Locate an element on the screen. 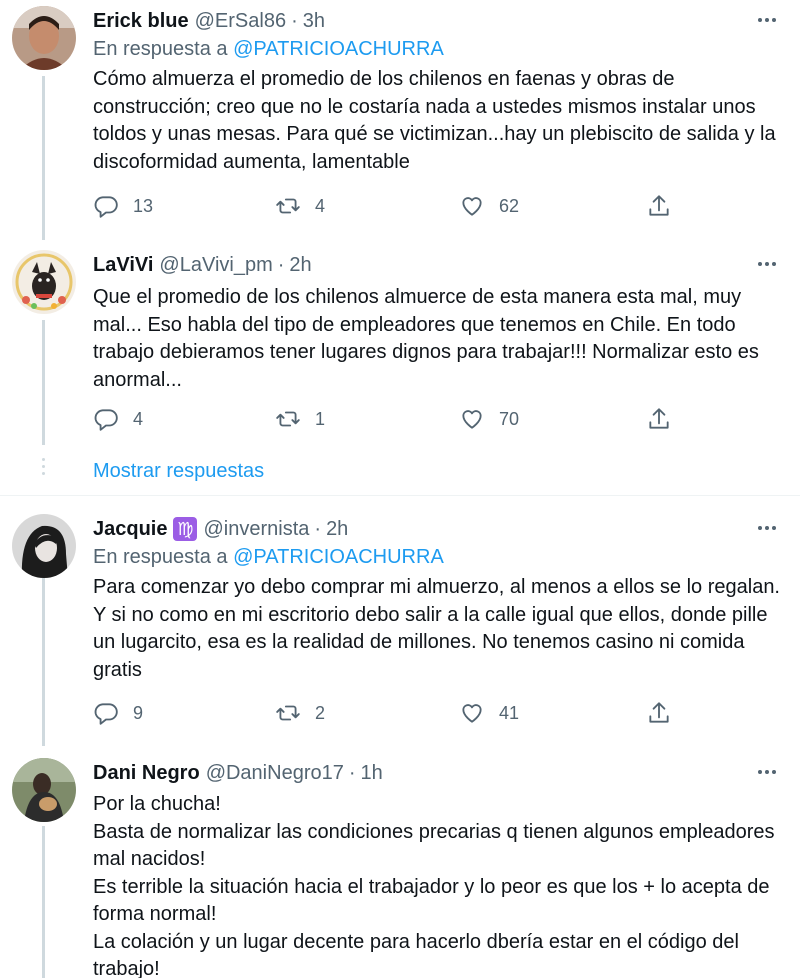 This screenshot has height=978, width=800. like-button: 62 is located at coordinates (489, 206).